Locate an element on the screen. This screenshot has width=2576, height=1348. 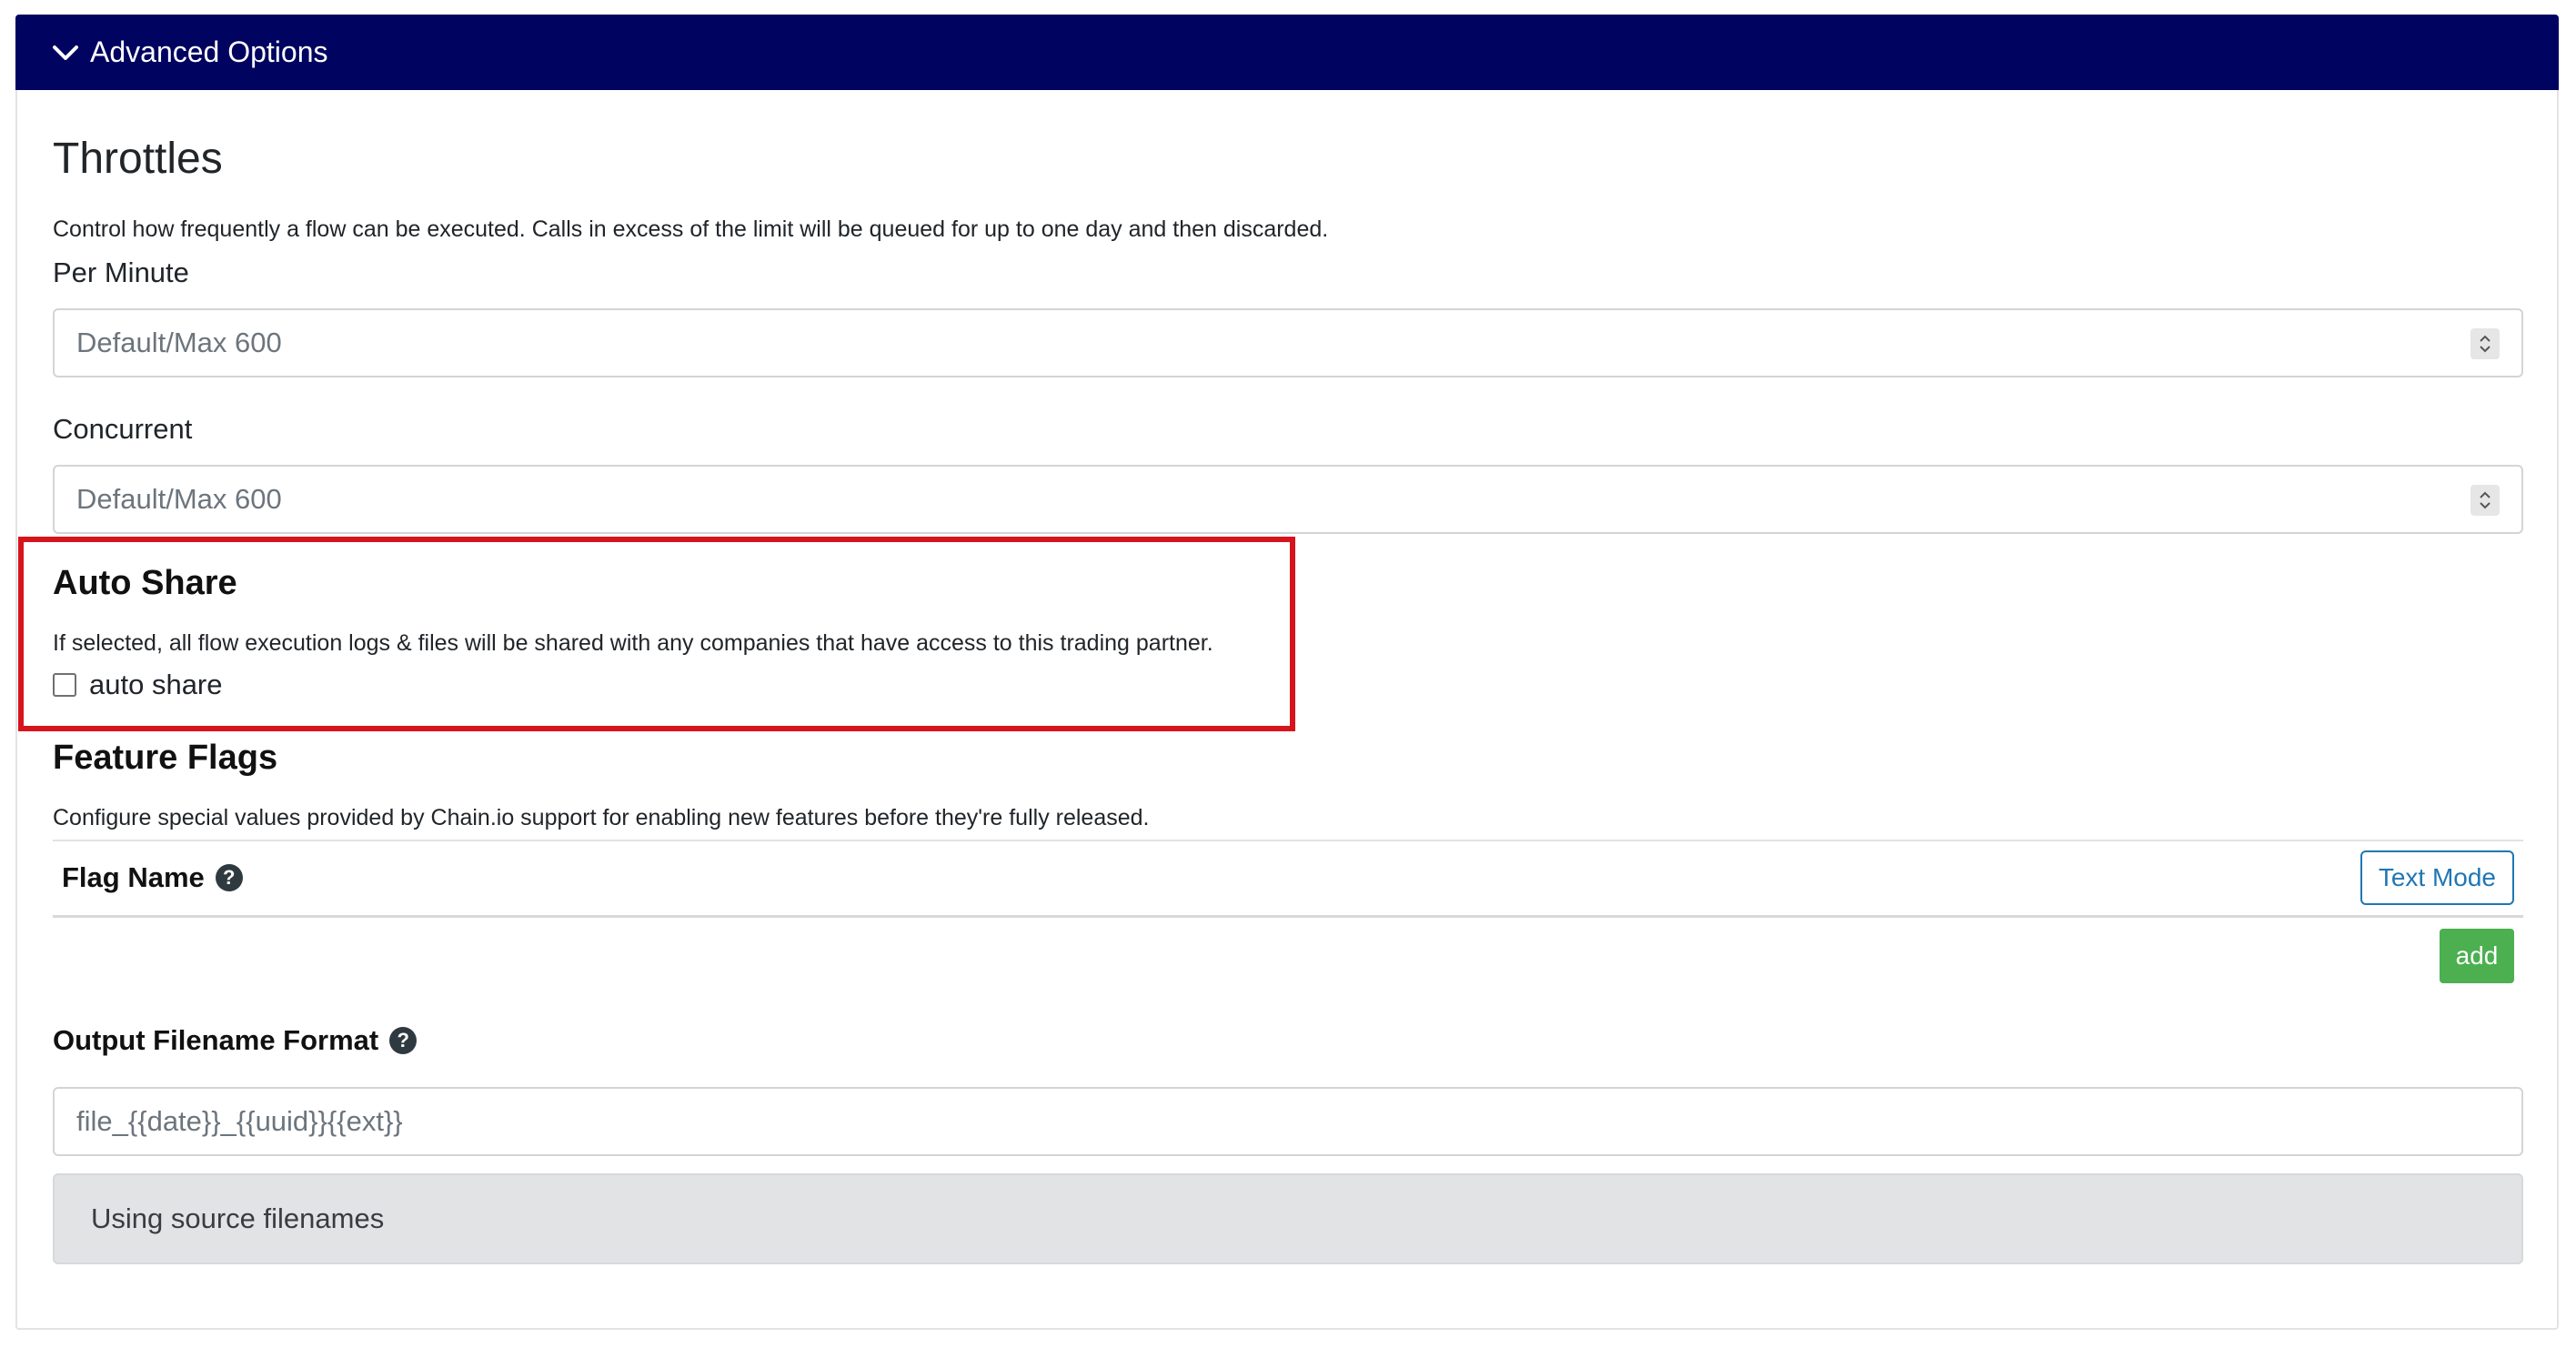
concurrent-stepper is located at coordinates (2485, 500).